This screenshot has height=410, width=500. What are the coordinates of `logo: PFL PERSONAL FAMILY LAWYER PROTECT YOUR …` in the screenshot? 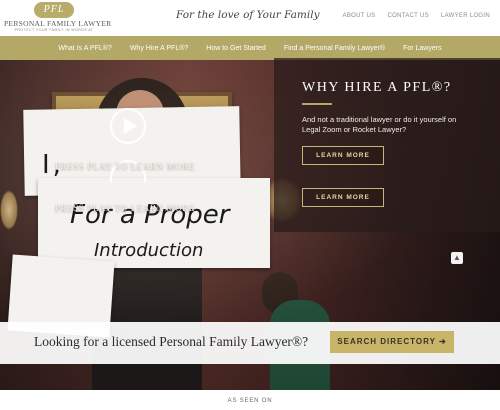 It's located at (58, 18).